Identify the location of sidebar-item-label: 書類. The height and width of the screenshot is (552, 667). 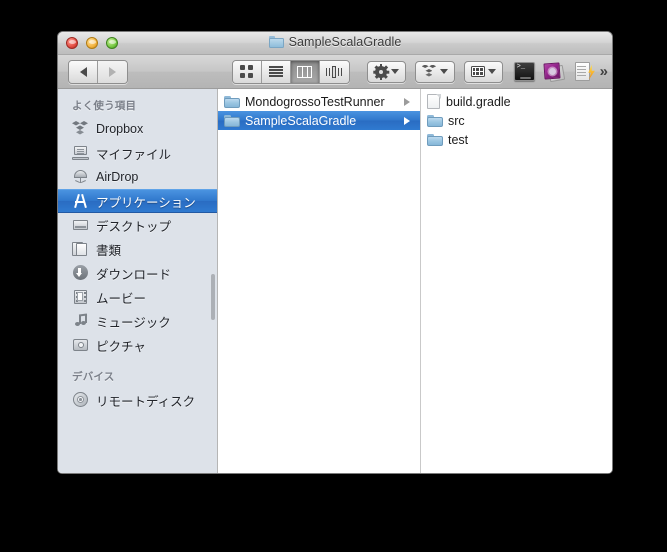
(109, 250).